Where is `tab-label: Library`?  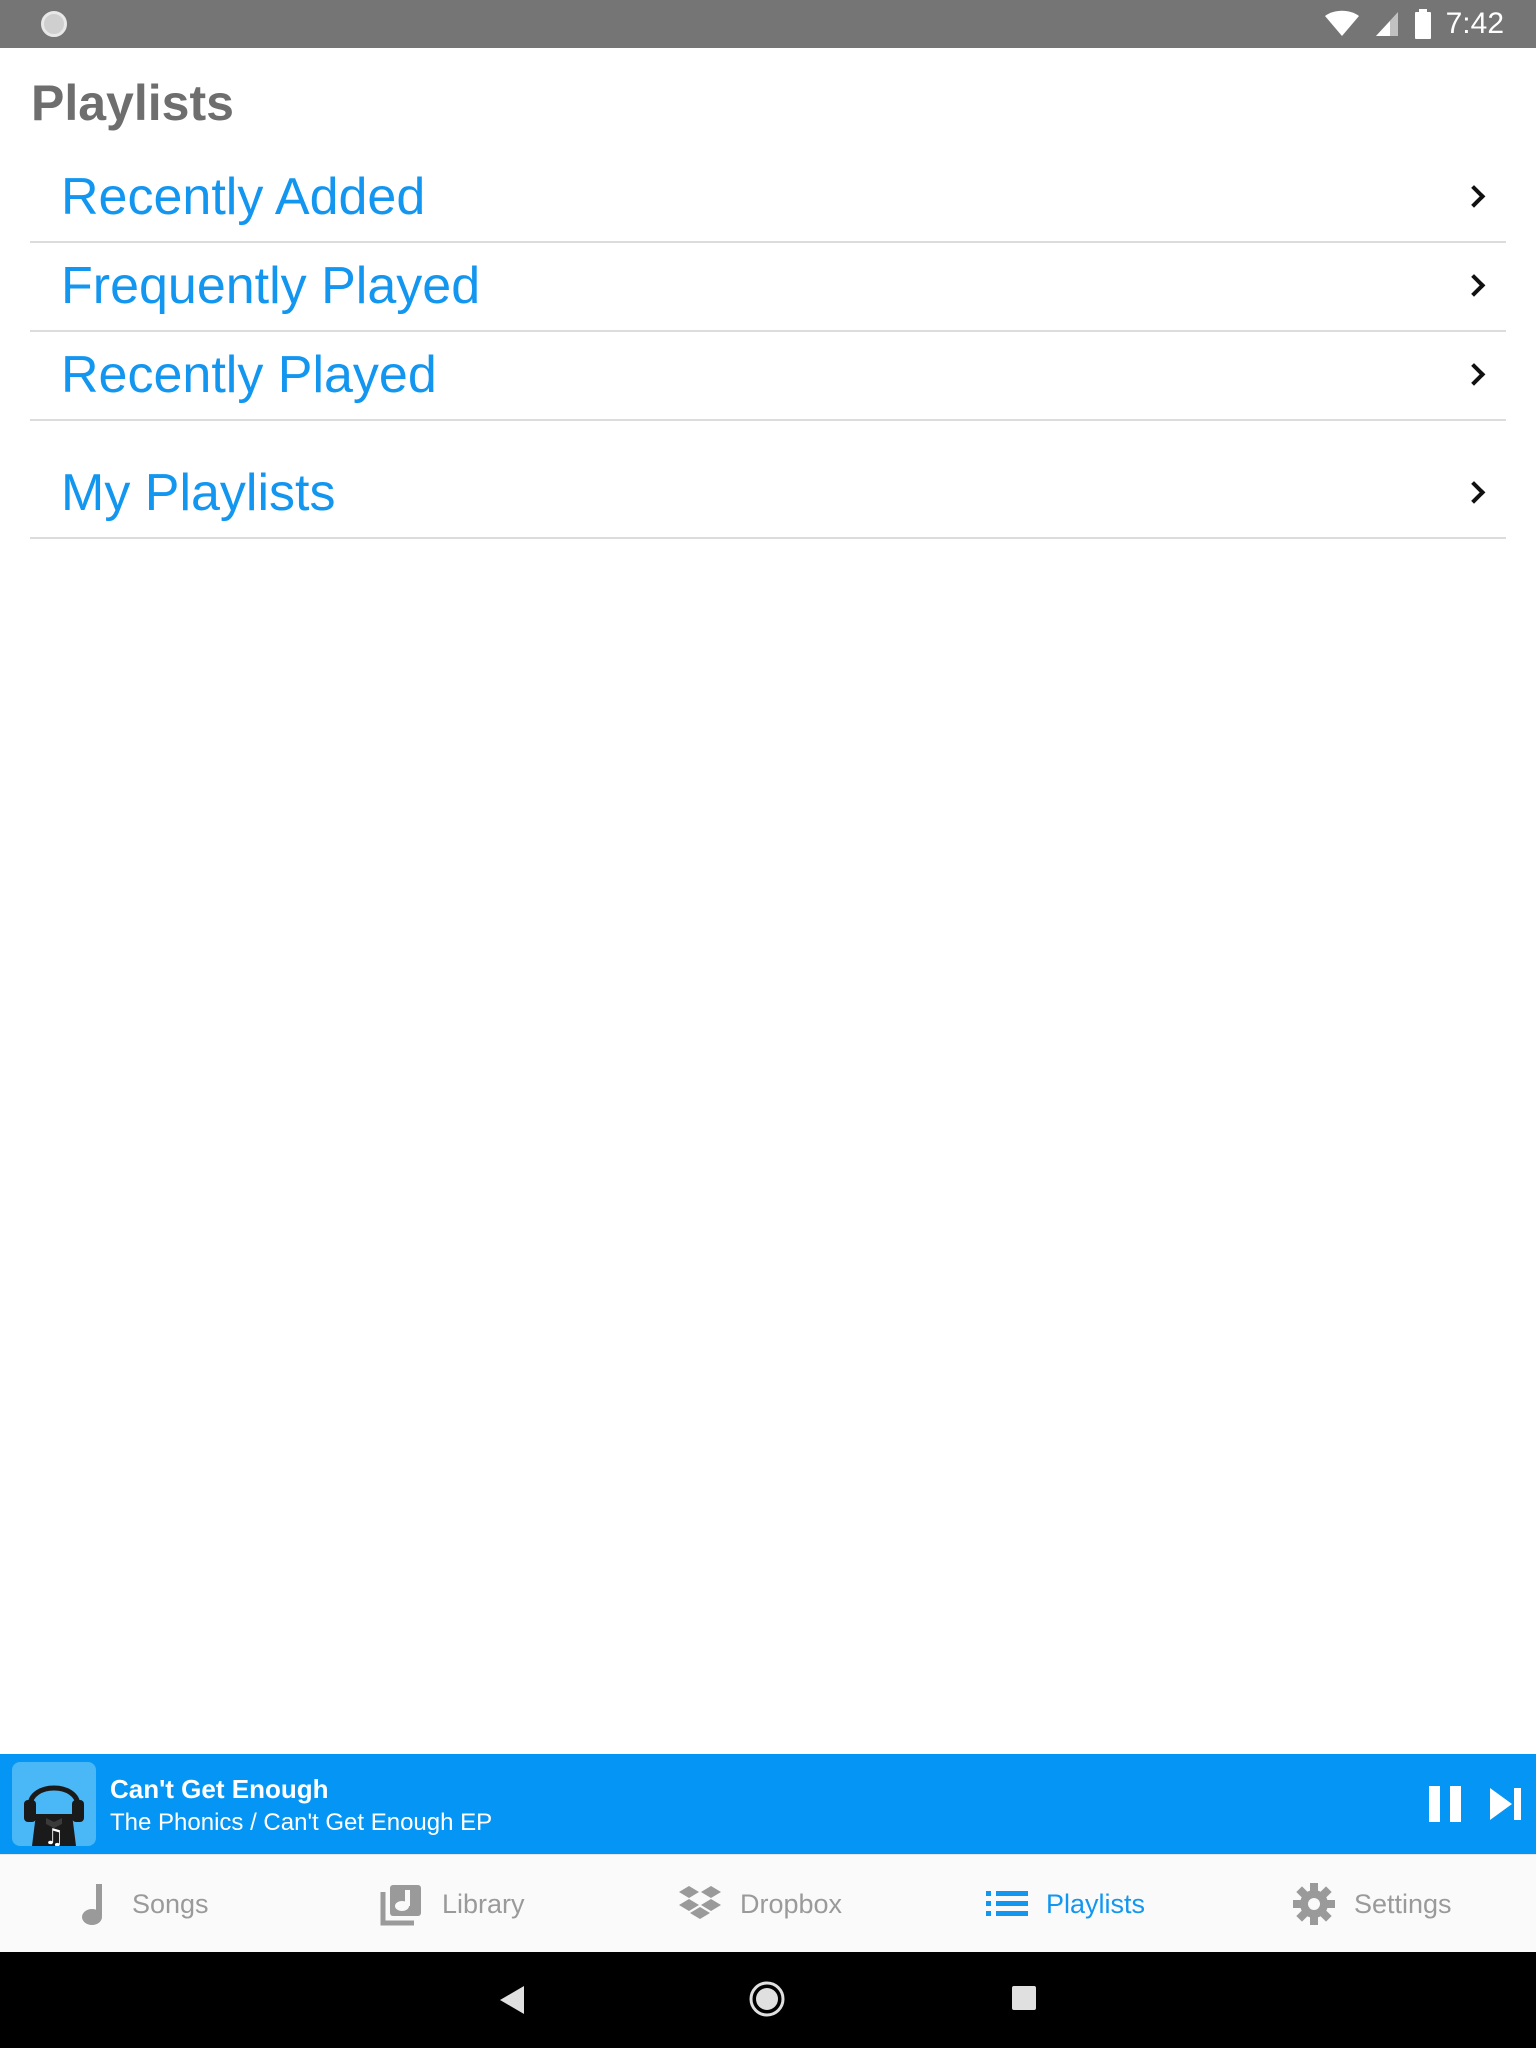
tab-label: Library is located at coordinates (483, 1903).